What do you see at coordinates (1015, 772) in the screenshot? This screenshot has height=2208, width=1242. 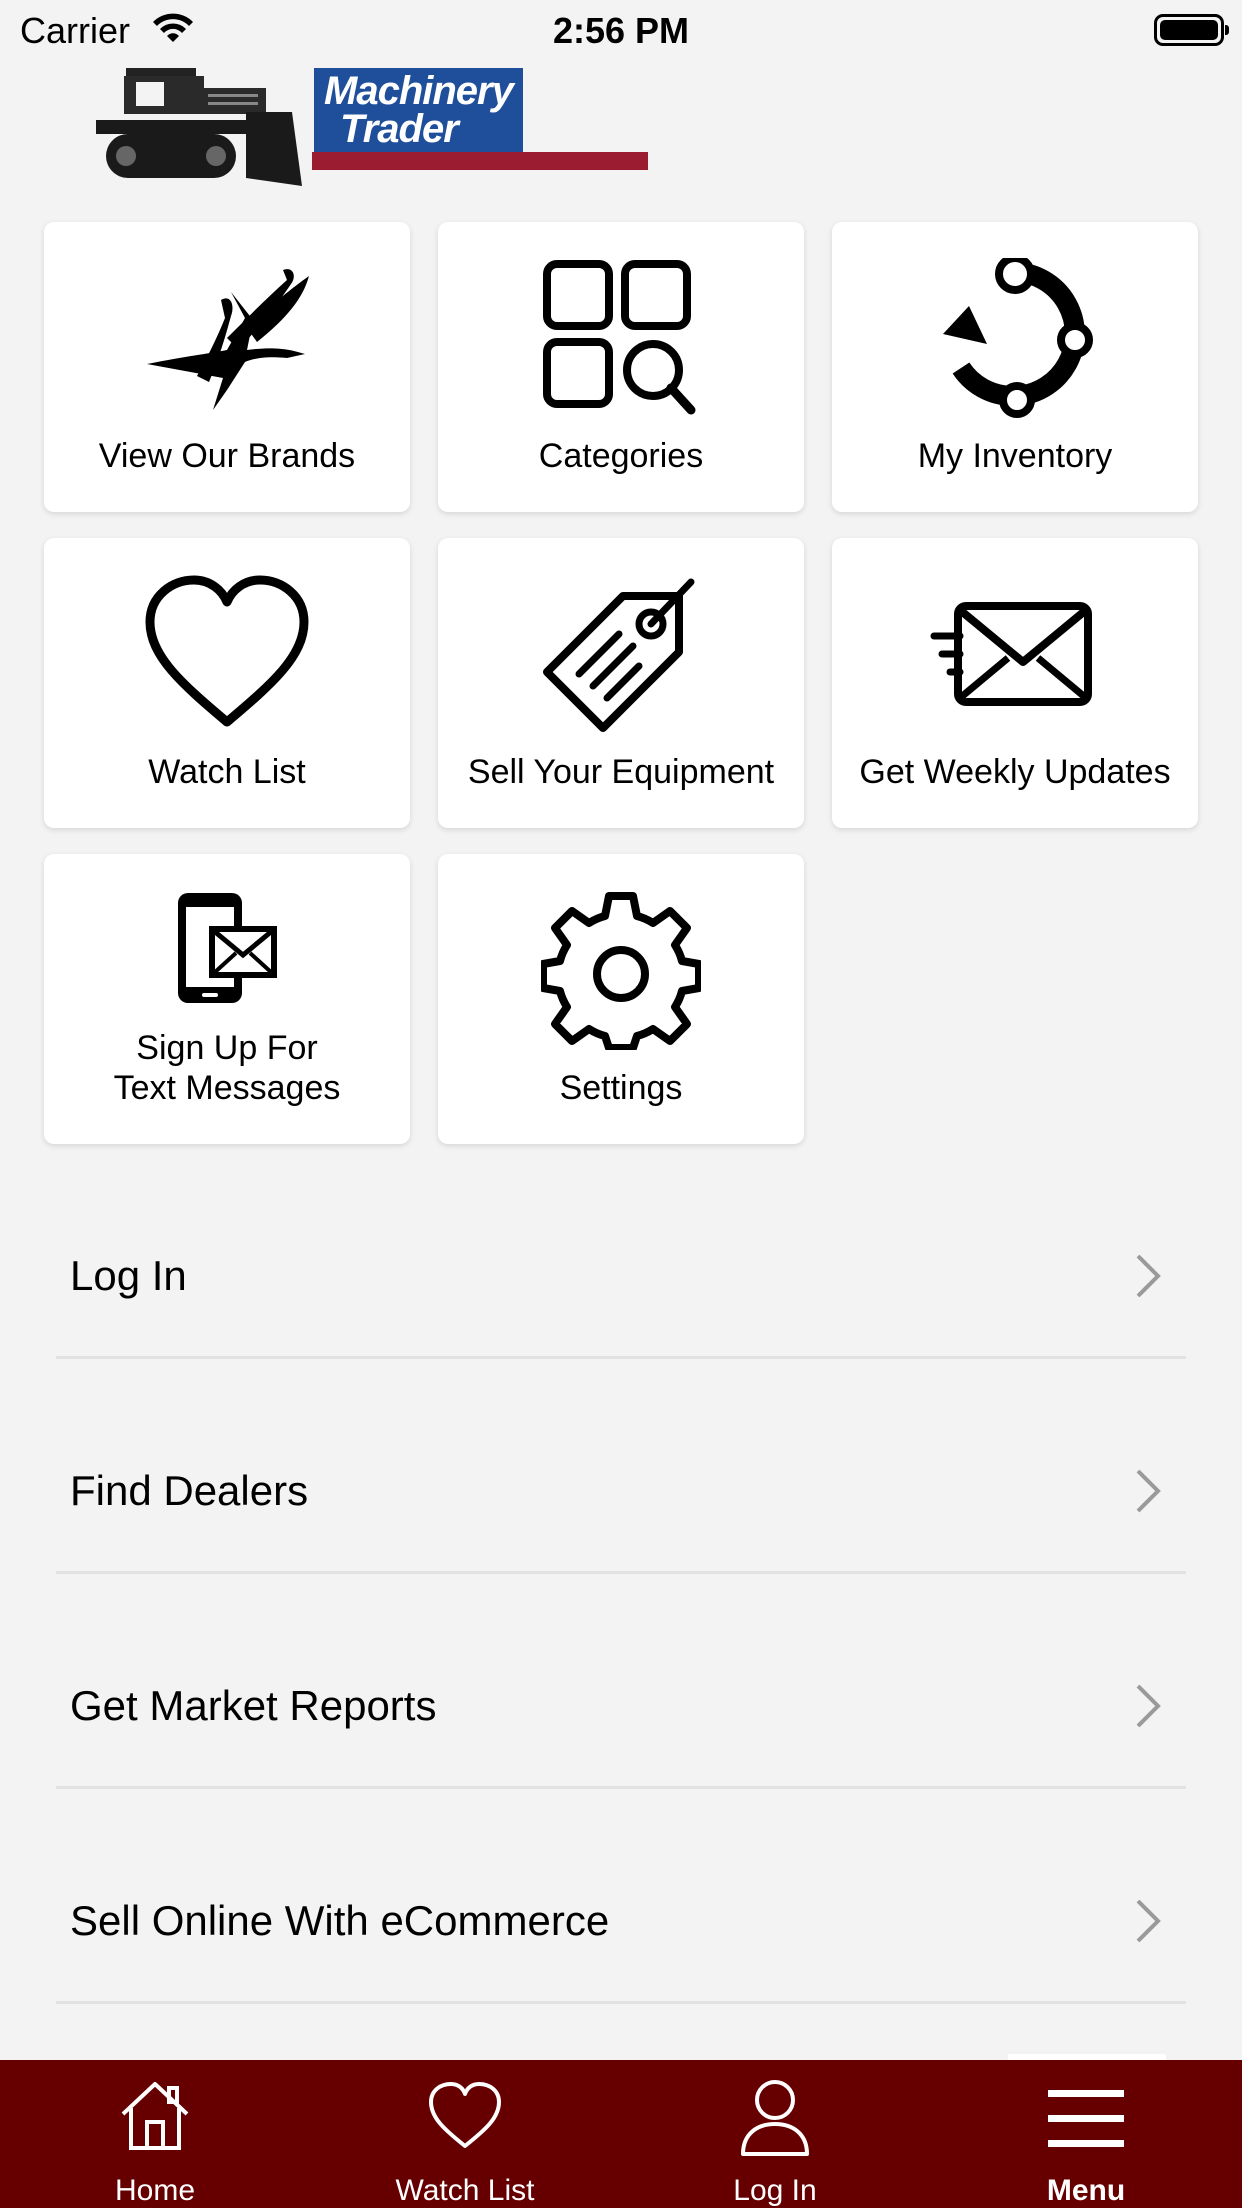 I see `tile-label: Get Weekly Updates` at bounding box center [1015, 772].